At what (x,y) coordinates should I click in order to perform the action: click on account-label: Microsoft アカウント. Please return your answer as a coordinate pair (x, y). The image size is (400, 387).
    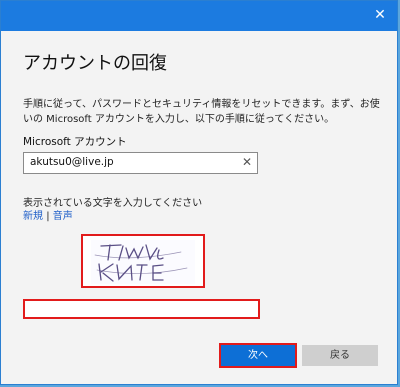
    Looking at the image, I should click on (75, 142).